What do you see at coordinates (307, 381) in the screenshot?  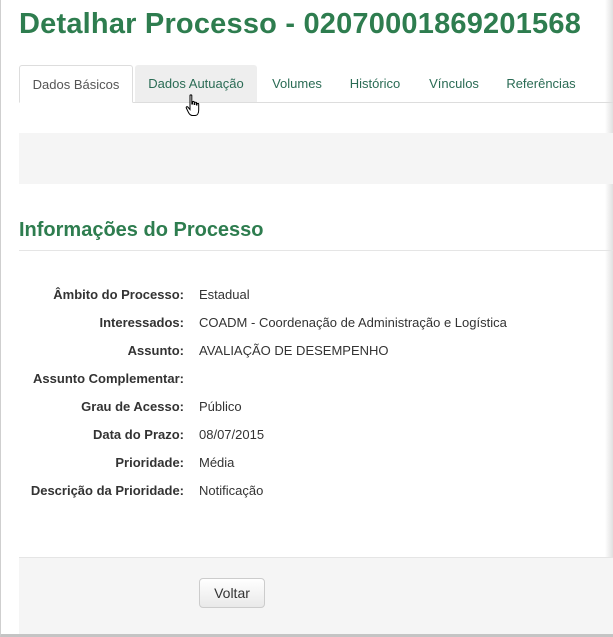 I see `field-assunto-complementar: Assunto Complementar:` at bounding box center [307, 381].